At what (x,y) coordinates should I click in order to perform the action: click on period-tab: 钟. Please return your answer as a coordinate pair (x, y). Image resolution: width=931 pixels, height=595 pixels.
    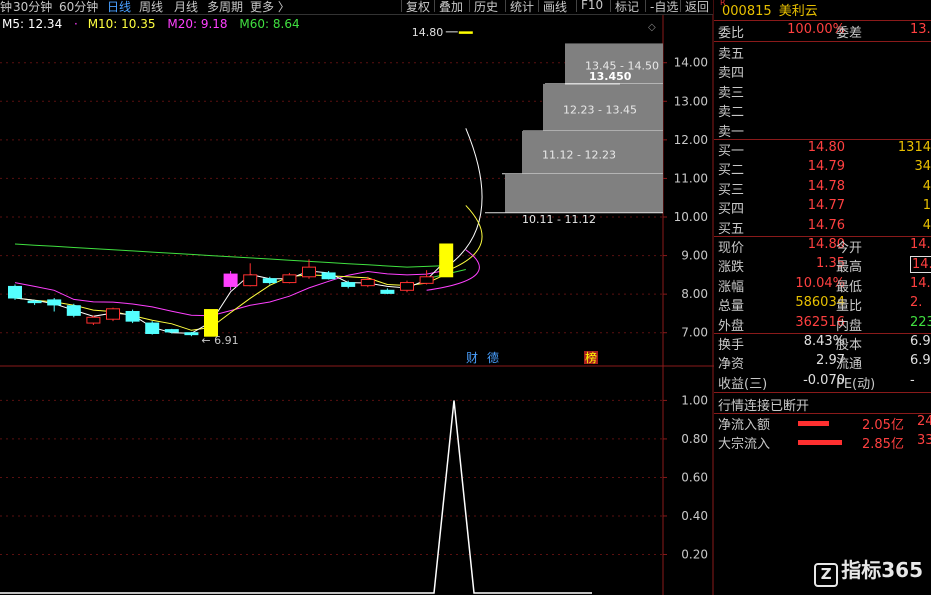
    Looking at the image, I should click on (6, 7).